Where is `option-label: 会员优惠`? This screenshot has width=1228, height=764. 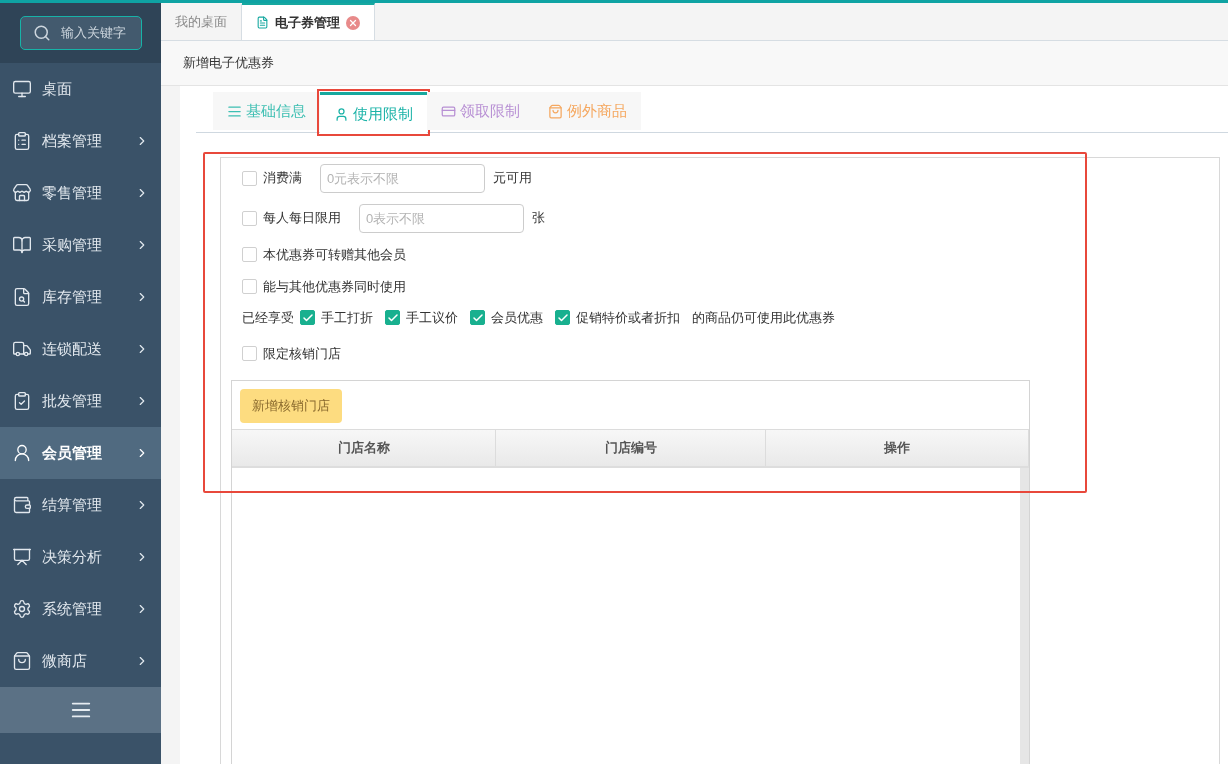
option-label: 会员优惠 is located at coordinates (517, 317).